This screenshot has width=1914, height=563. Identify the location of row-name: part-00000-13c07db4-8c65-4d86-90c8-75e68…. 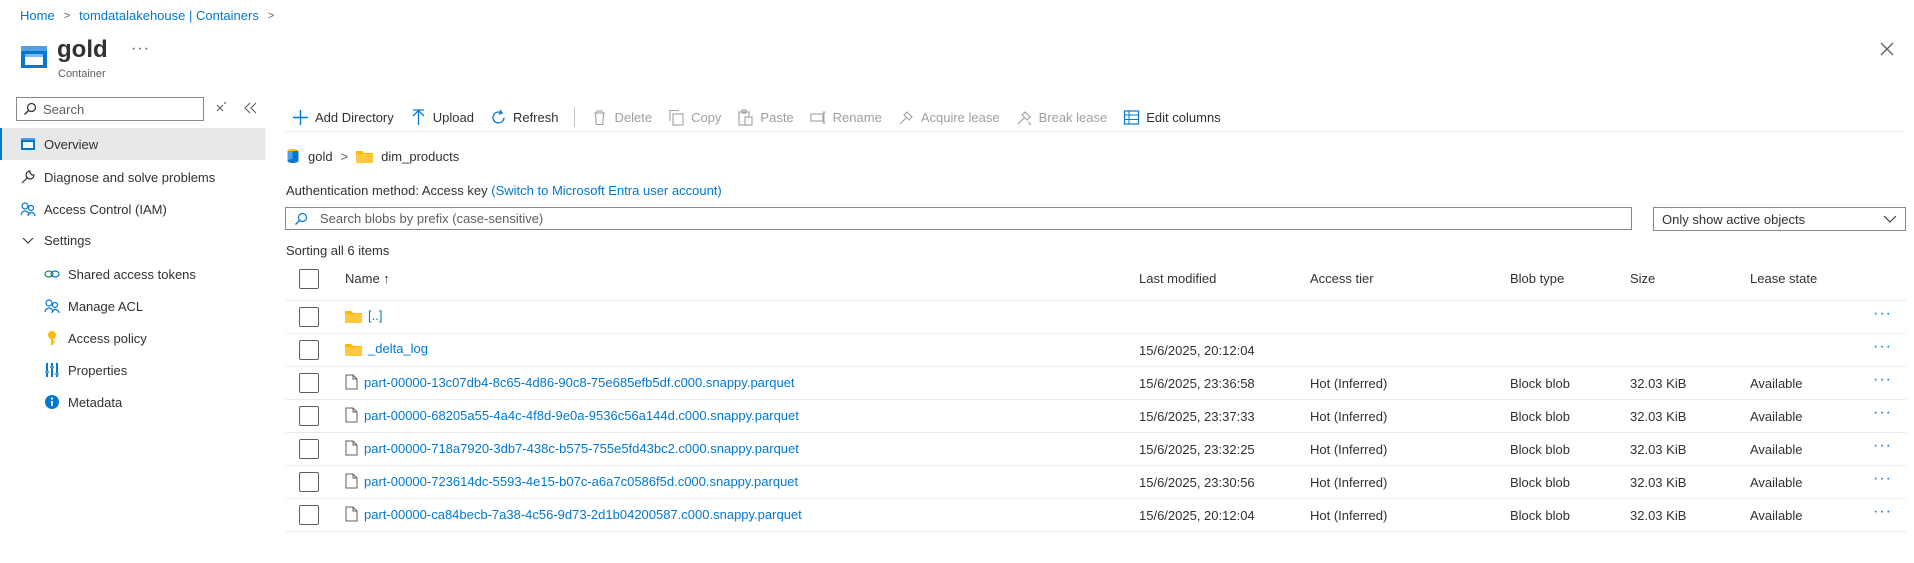
(570, 382).